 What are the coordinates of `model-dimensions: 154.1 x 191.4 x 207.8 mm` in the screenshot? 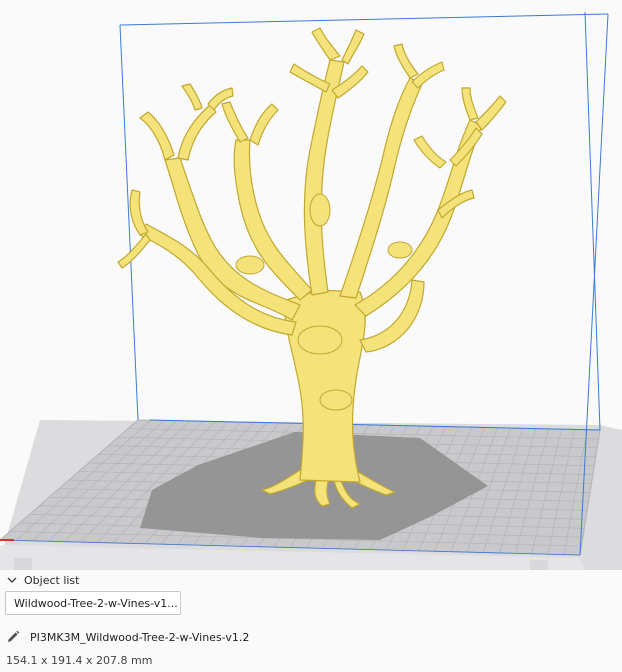 It's located at (79, 660).